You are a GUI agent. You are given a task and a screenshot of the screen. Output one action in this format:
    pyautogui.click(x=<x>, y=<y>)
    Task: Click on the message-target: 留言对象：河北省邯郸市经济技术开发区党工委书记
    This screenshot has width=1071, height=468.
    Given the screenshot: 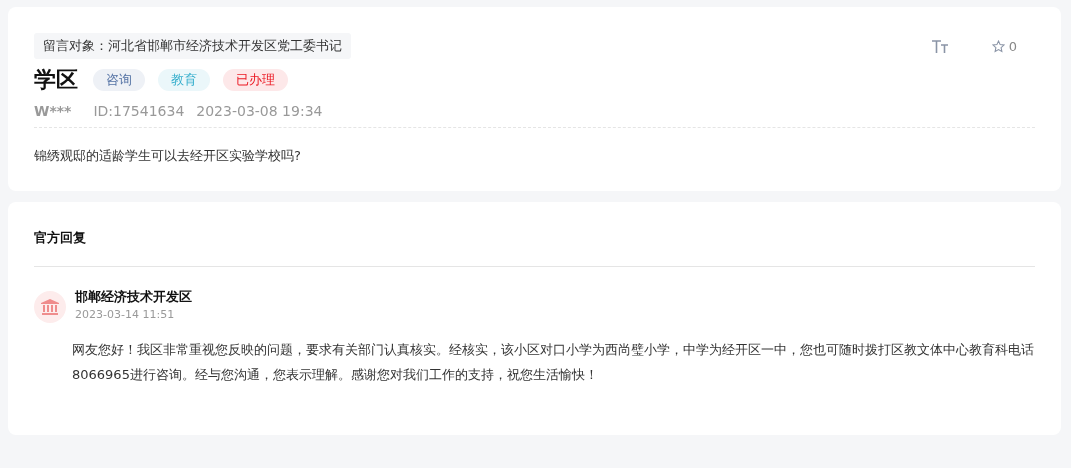 What is the action you would take?
    pyautogui.click(x=192, y=46)
    